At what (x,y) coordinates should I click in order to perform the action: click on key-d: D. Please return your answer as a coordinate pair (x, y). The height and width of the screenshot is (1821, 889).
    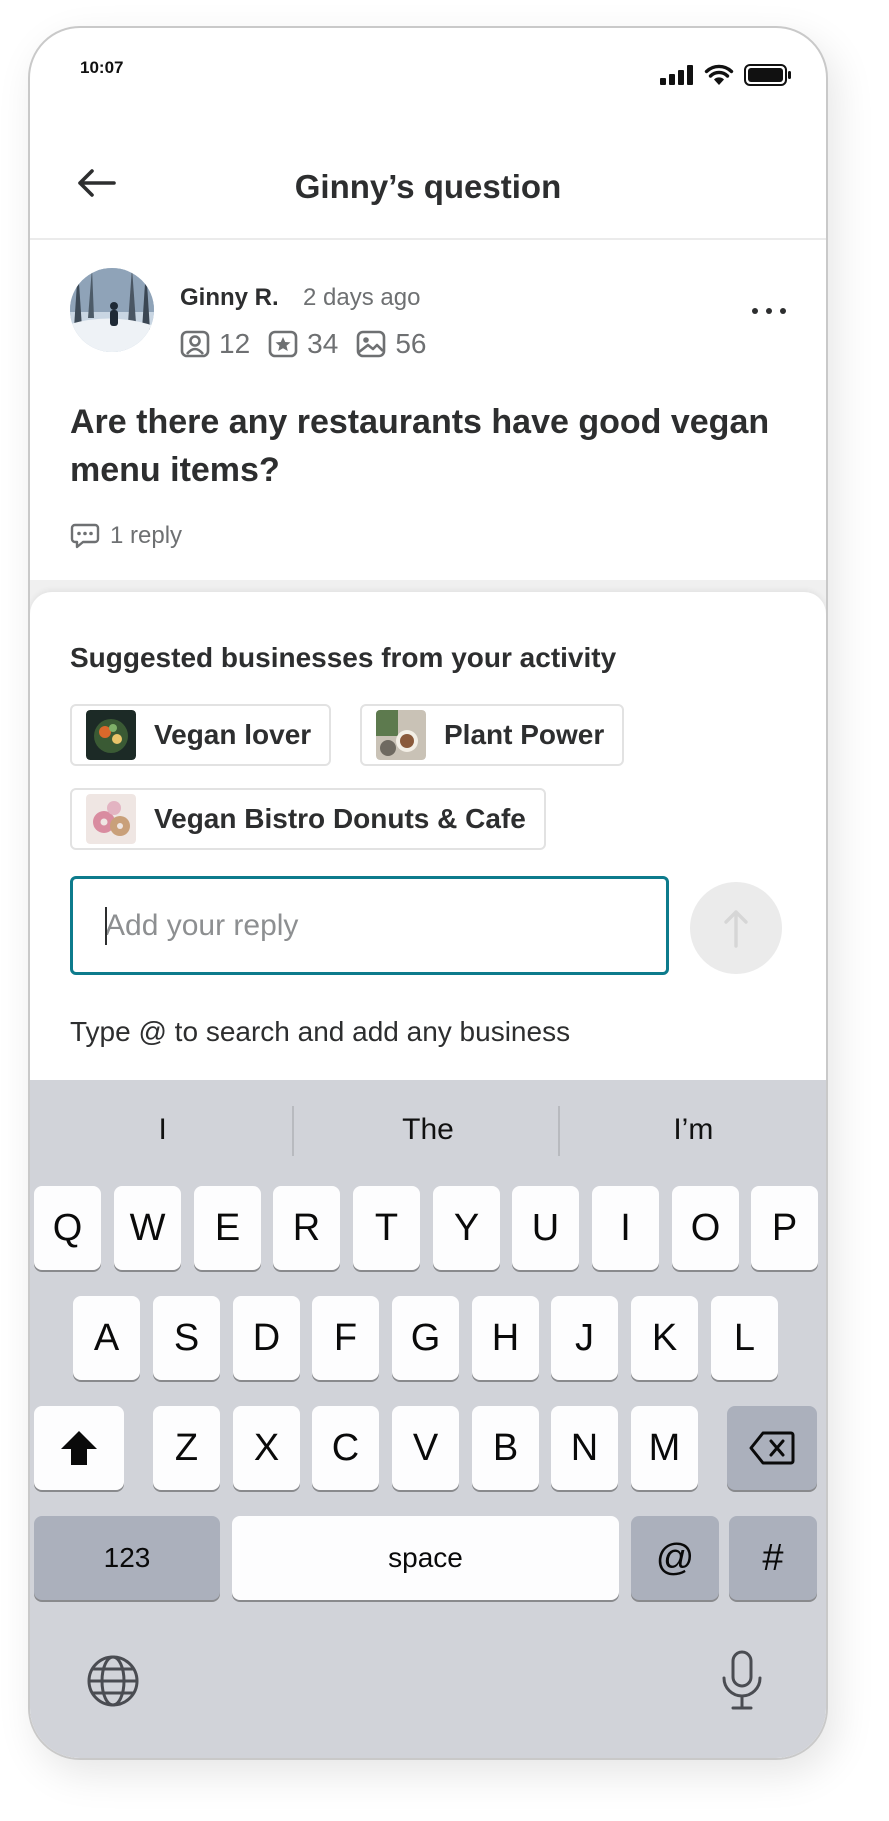
    Looking at the image, I should click on (266, 1338).